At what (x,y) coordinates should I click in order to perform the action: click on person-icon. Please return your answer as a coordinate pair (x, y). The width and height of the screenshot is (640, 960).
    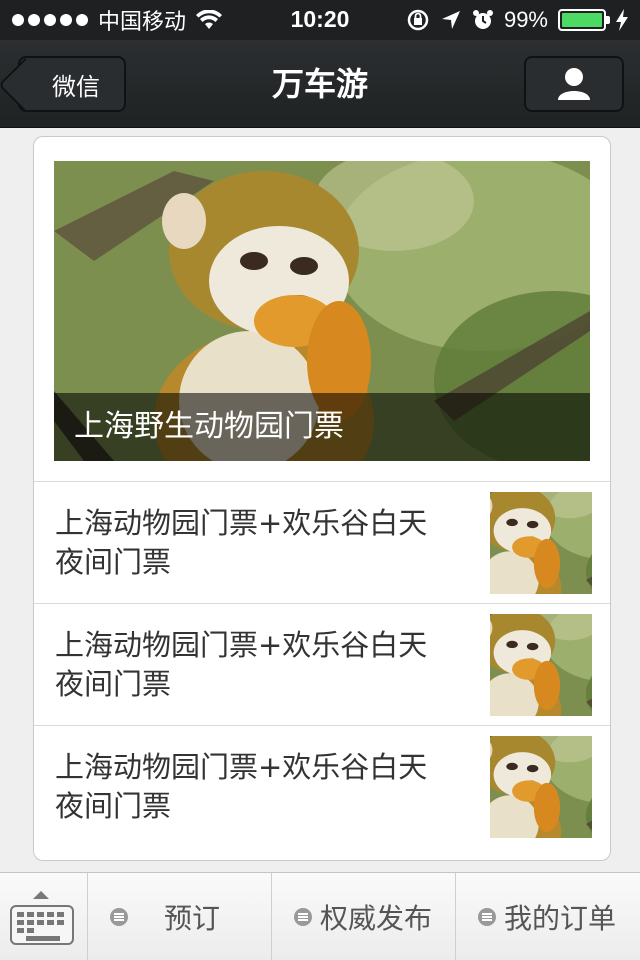
    Looking at the image, I should click on (574, 84).